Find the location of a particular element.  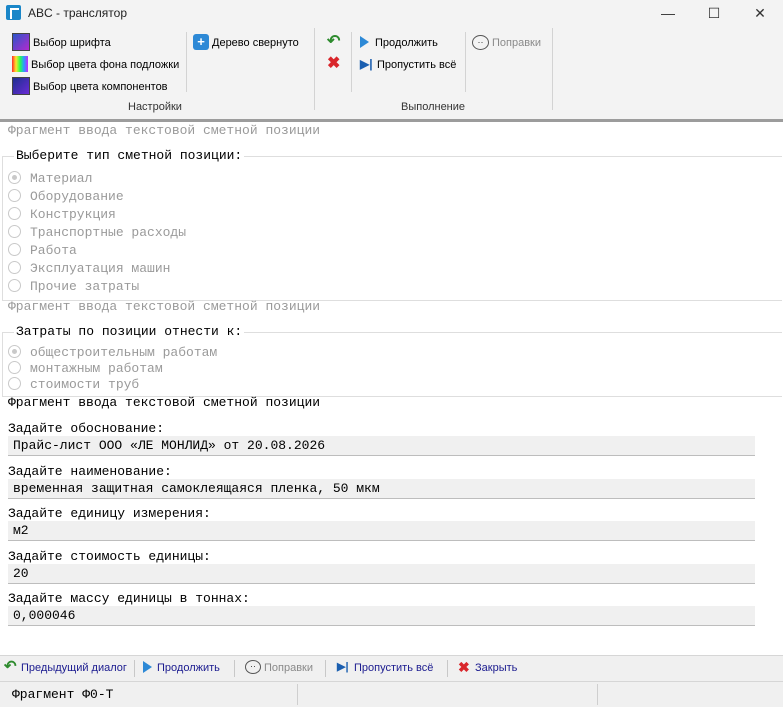

unit-mass-label: Задайте массу единицы в тоннах: is located at coordinates (129, 598).